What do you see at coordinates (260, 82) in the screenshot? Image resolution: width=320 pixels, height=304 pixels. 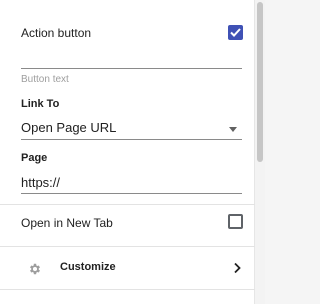 I see `scrollbar-thumb` at bounding box center [260, 82].